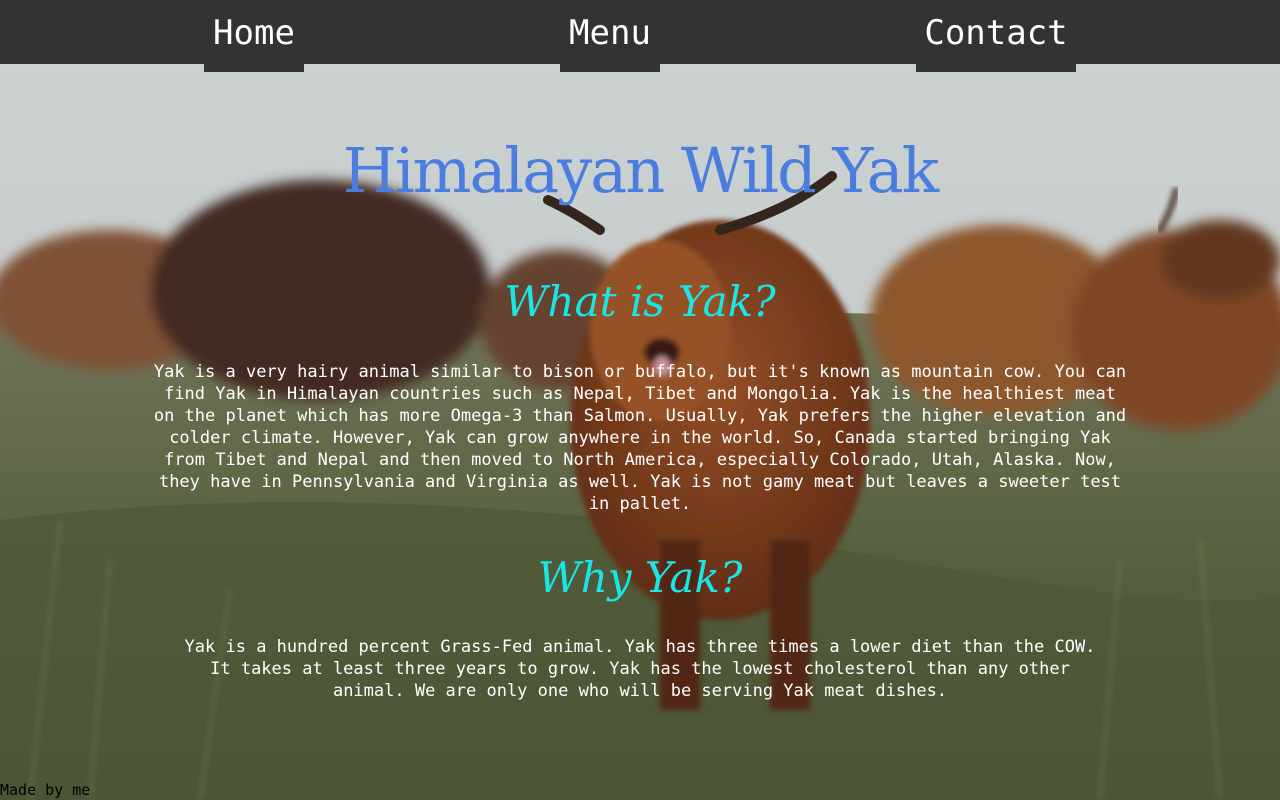 The width and height of the screenshot is (1280, 800). Describe the element at coordinates (254, 36) in the screenshot. I see `nav-home-link: Home` at that location.